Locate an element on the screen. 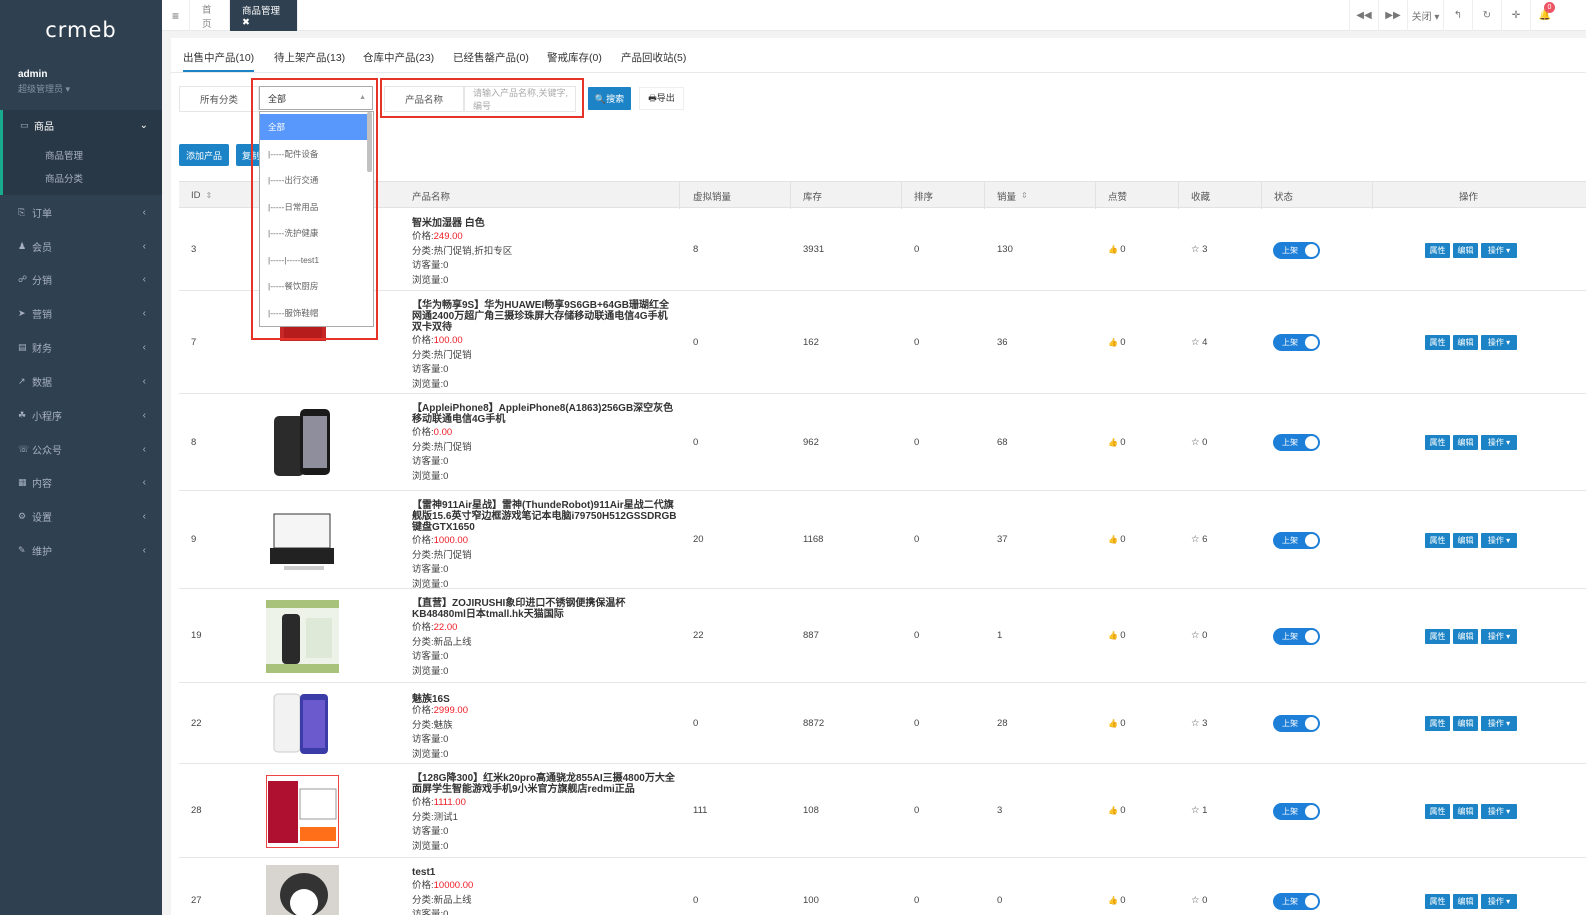  add-product-button: 添加产品 is located at coordinates (204, 155).